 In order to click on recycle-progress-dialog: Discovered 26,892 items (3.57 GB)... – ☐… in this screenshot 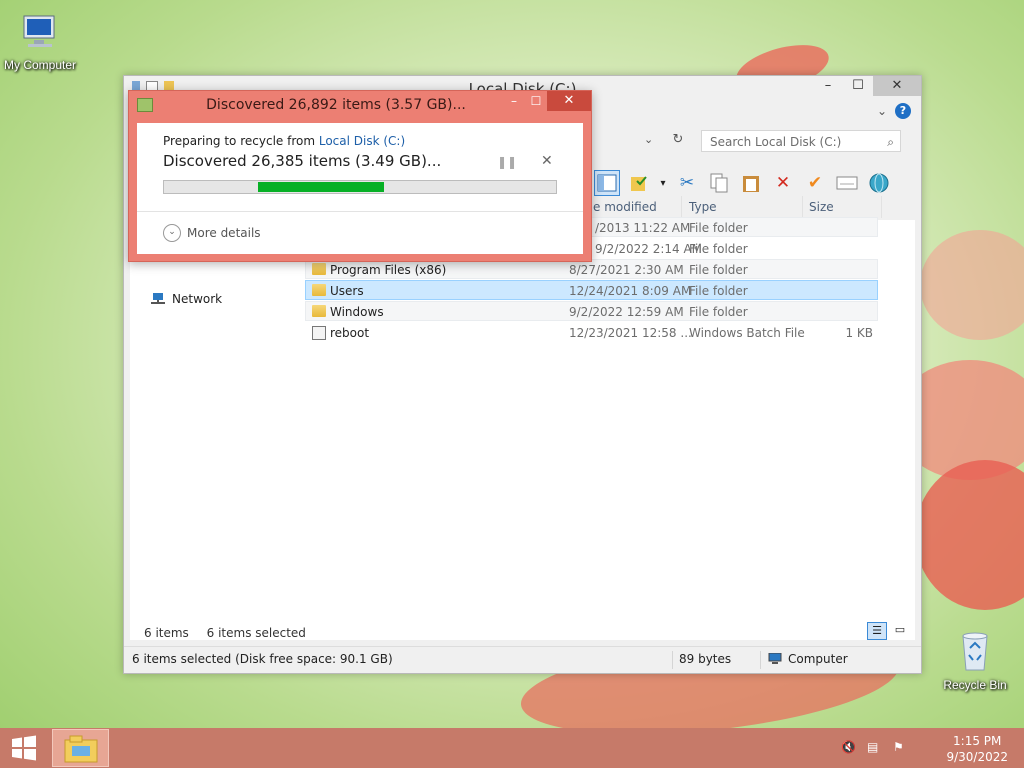, I will do `click(360, 176)`.